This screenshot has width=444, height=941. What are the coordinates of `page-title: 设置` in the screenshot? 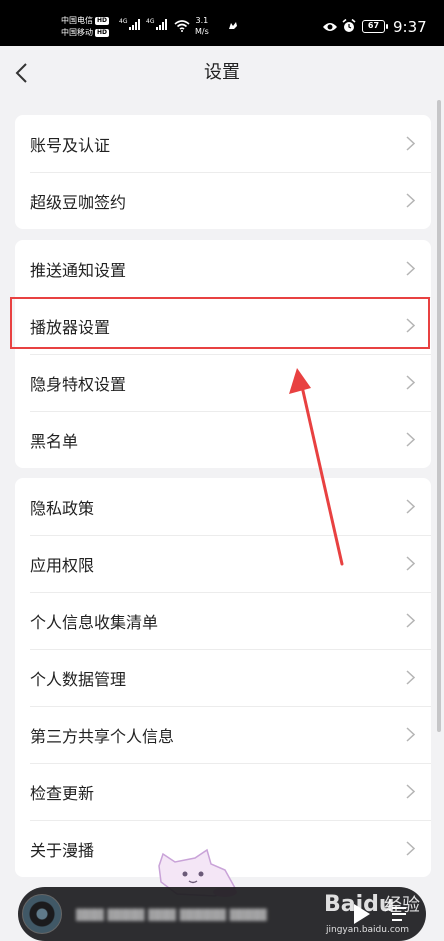 It's located at (222, 72).